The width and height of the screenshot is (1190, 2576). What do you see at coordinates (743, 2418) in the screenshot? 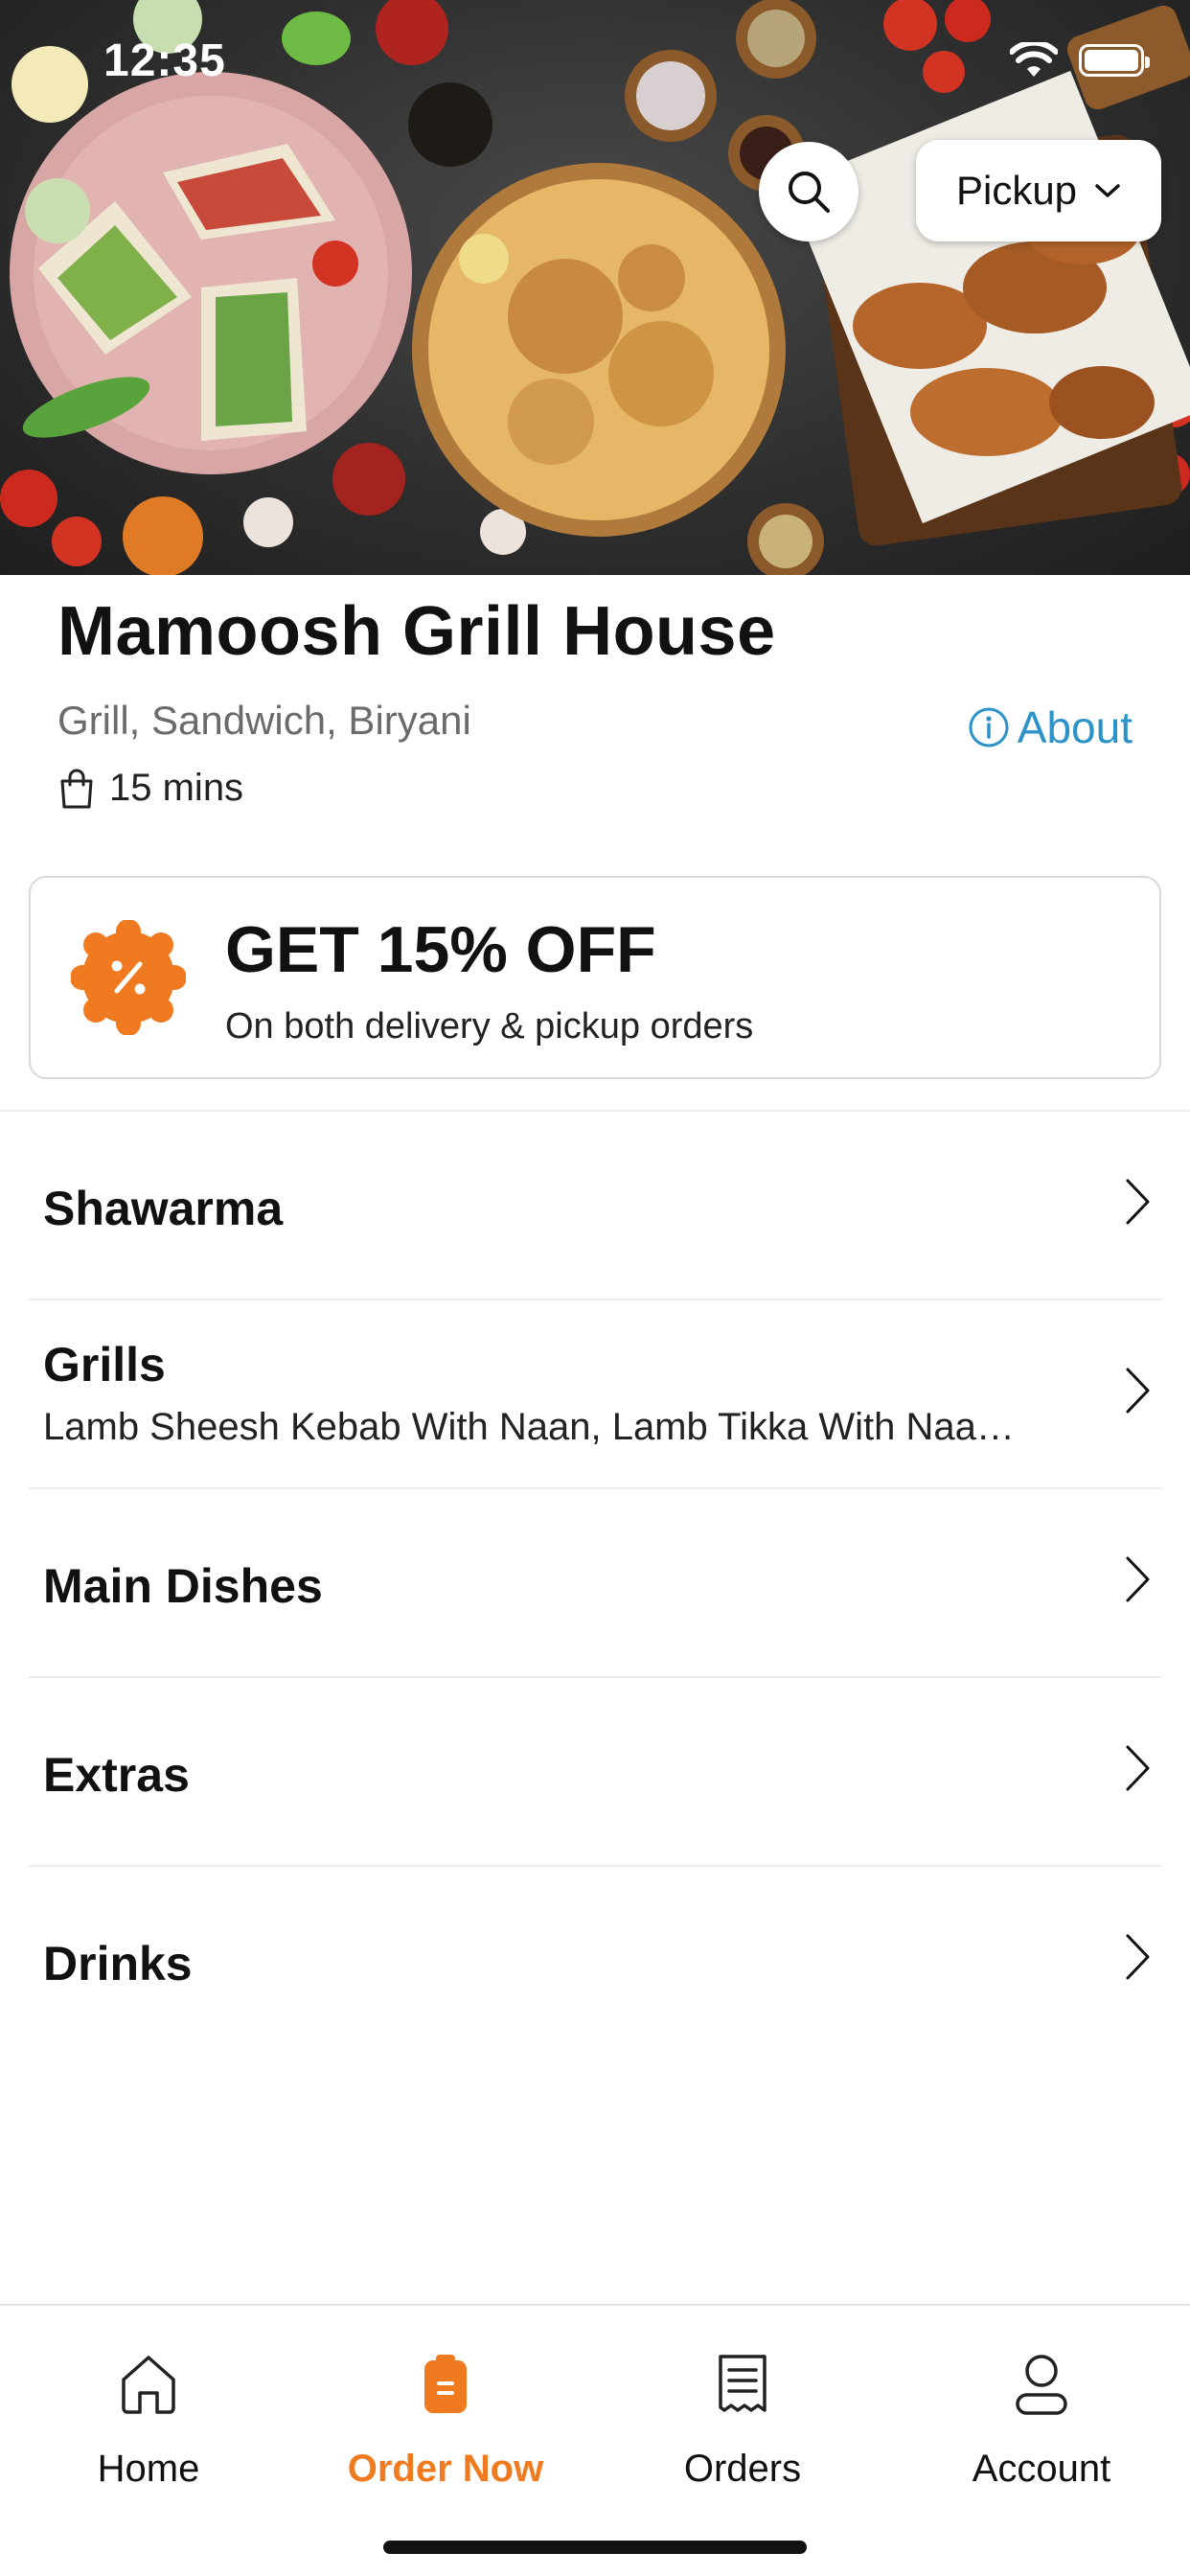
I see `nav-item-orders: Orders` at bounding box center [743, 2418].